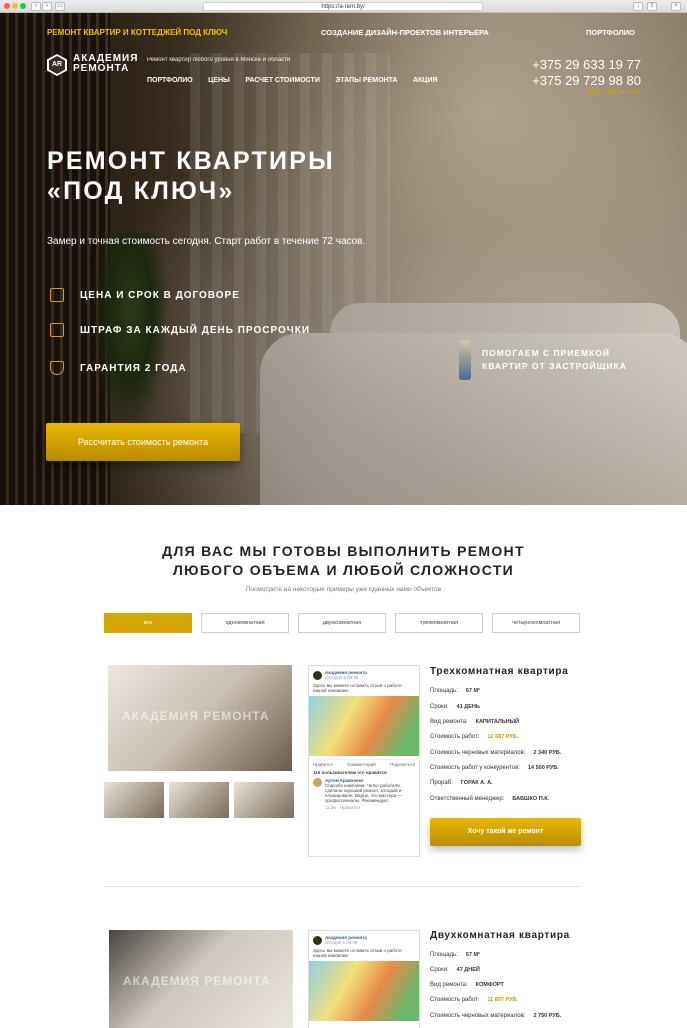 The image size is (687, 1028). What do you see at coordinates (499, 671) in the screenshot?
I see `project-1-title: Трехкомнатная квартира` at bounding box center [499, 671].